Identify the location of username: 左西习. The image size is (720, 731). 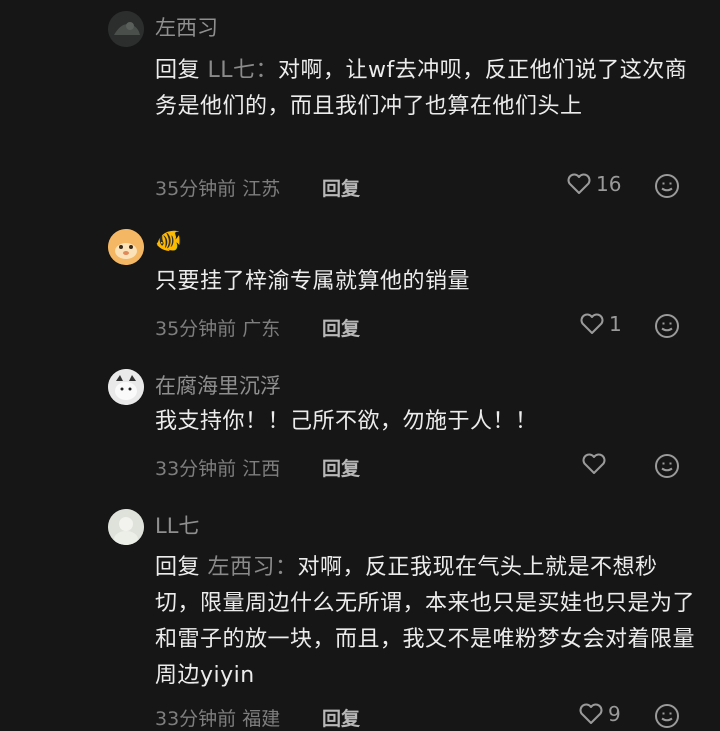
(186, 27).